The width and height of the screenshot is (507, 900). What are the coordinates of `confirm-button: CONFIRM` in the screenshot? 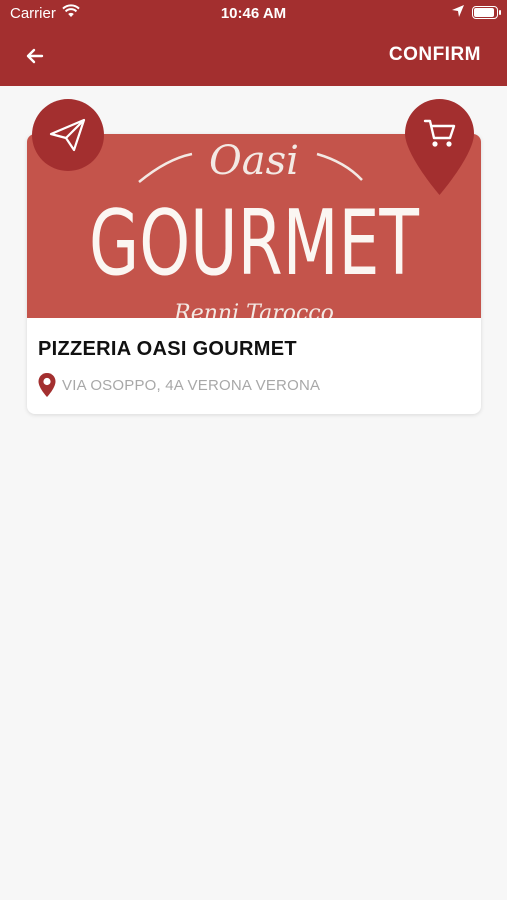 It's located at (435, 55).